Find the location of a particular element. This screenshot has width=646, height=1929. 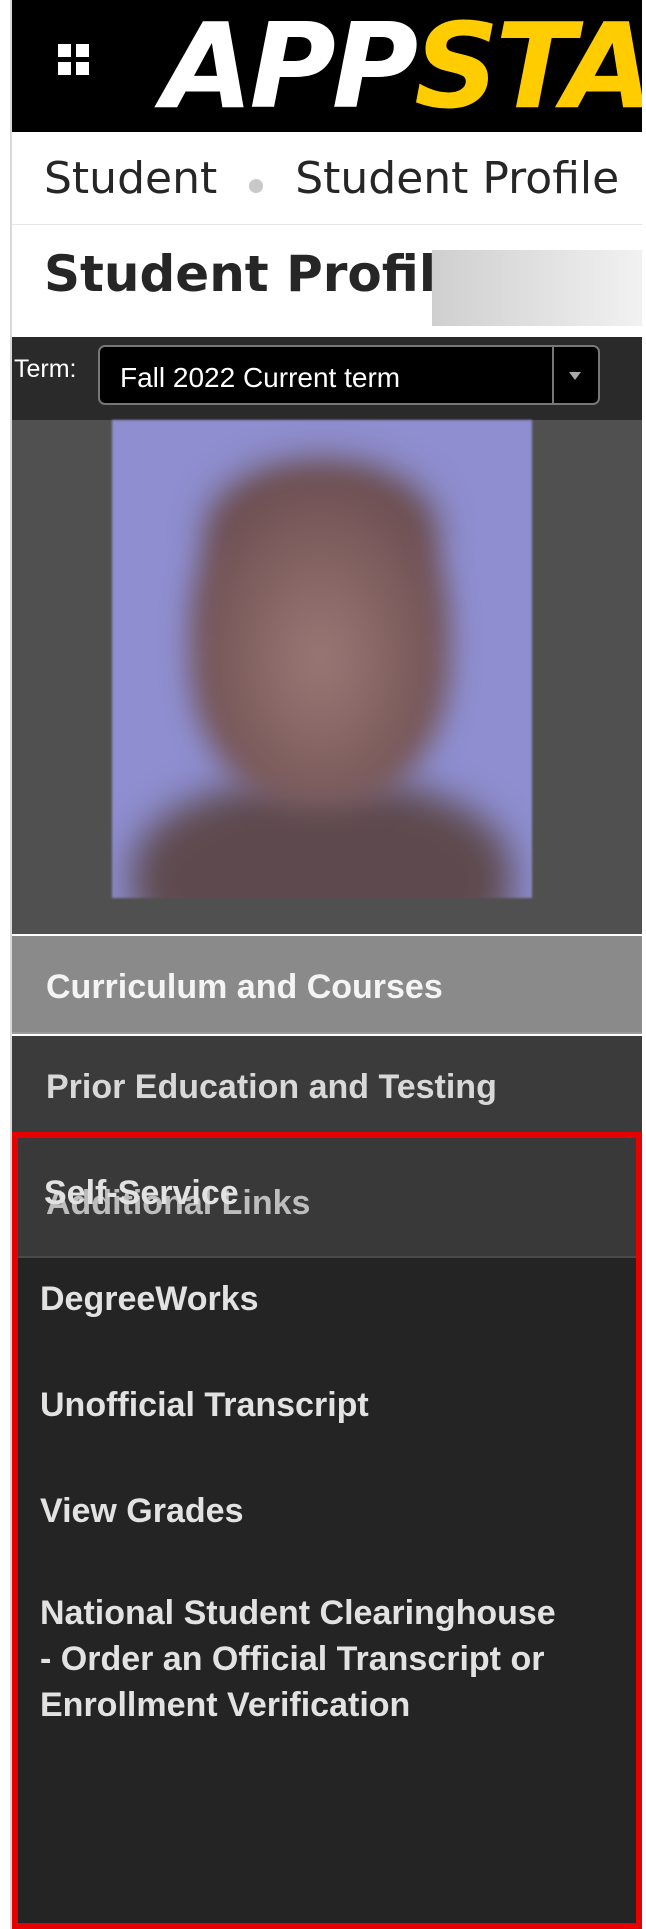

app-header: APPSTATE is located at coordinates (327, 66).